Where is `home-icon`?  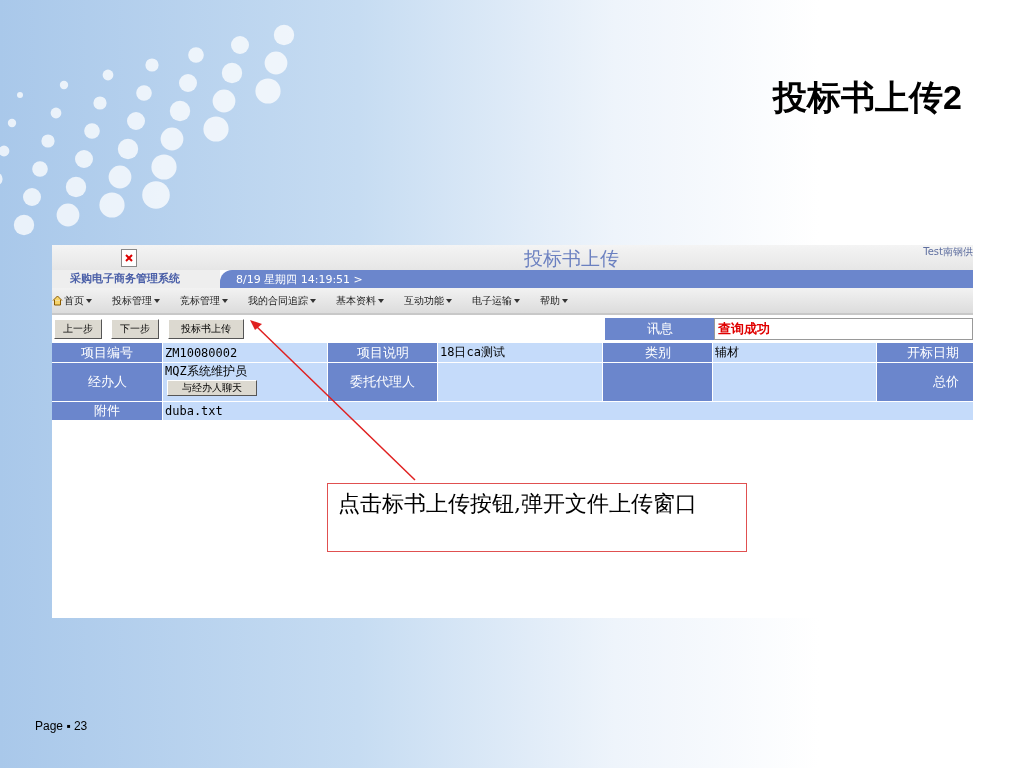
home-icon is located at coordinates (57, 300).